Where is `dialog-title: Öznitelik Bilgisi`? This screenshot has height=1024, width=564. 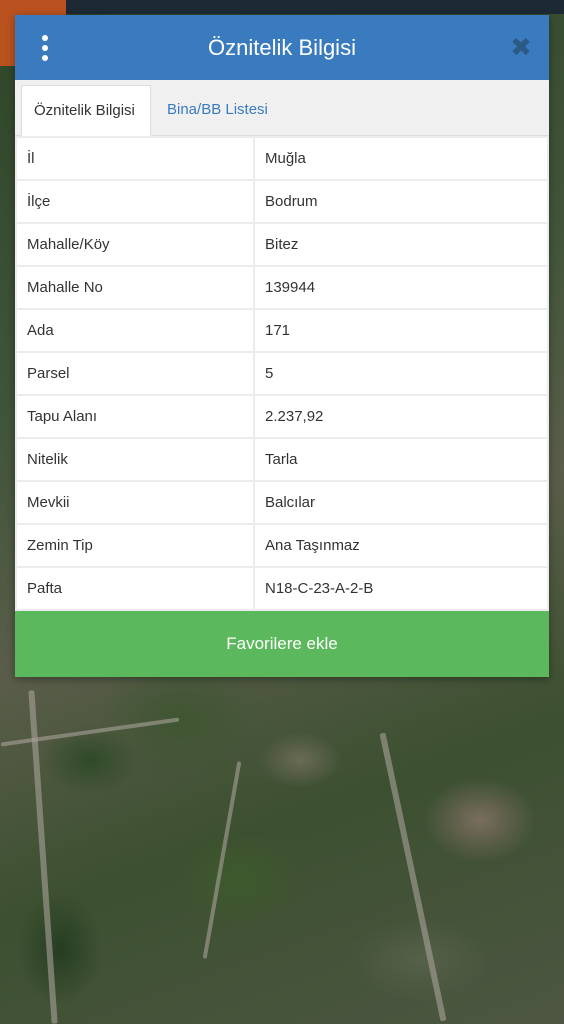 dialog-title: Öznitelik Bilgisi is located at coordinates (282, 47).